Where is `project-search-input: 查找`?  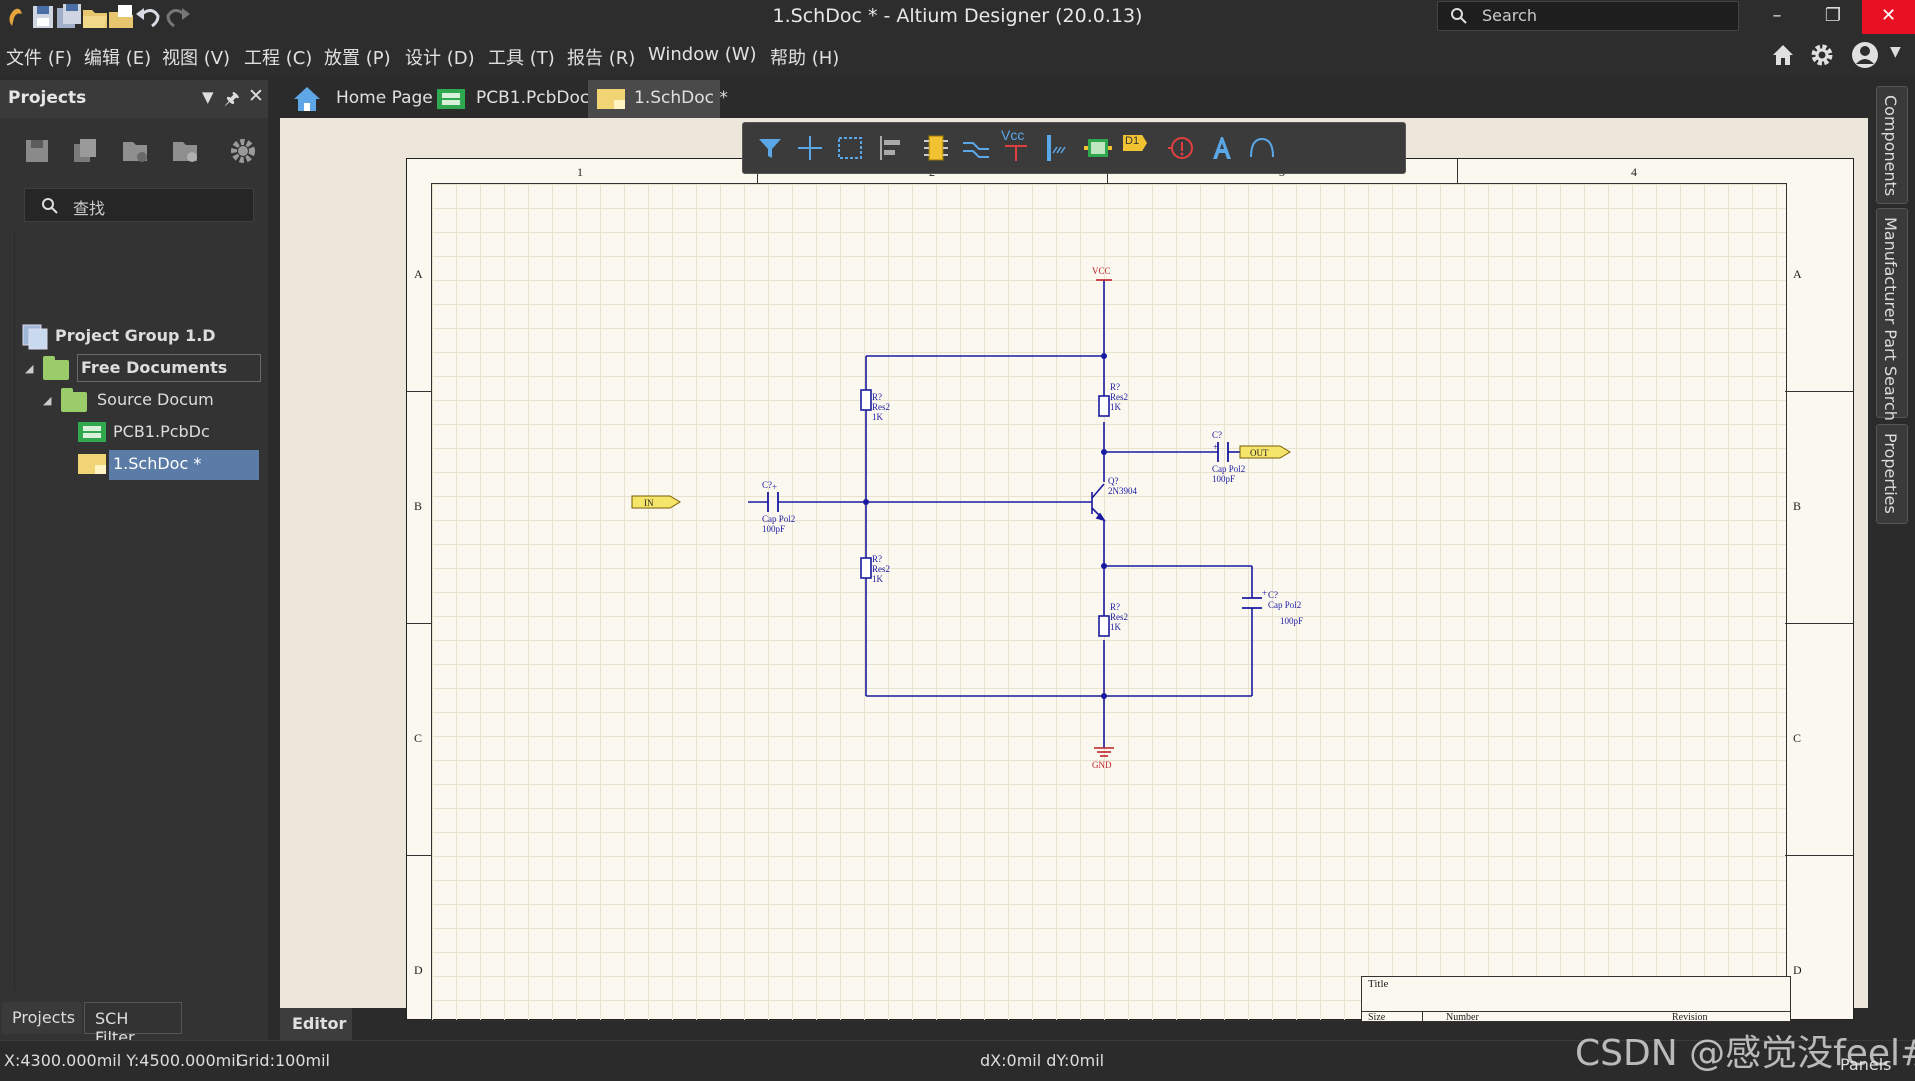 project-search-input: 查找 is located at coordinates (139, 205).